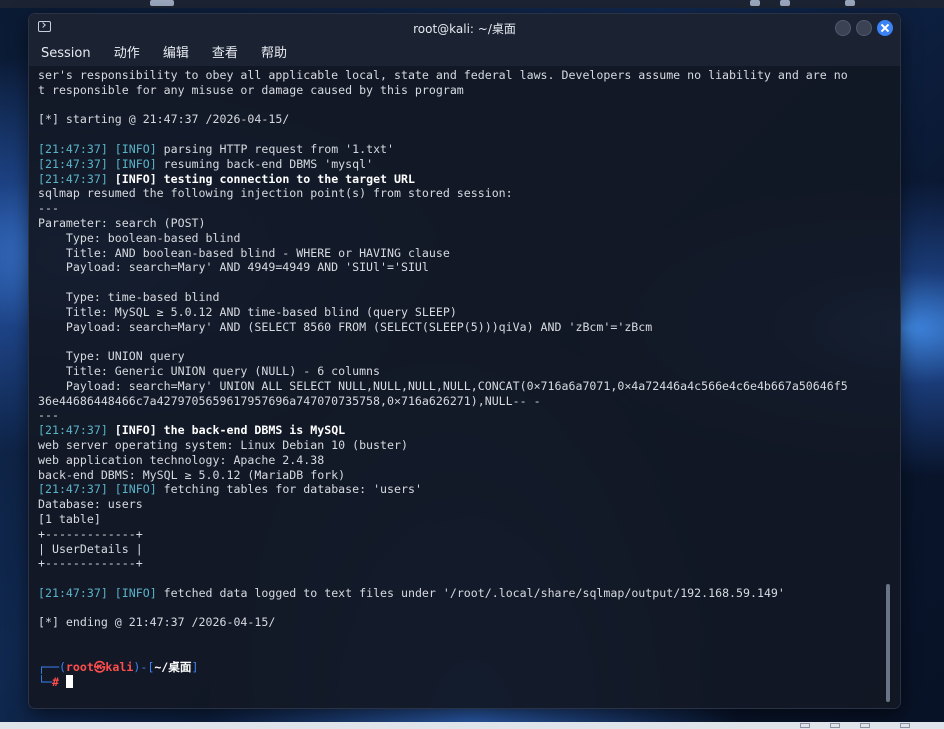 Image resolution: width=944 pixels, height=729 pixels. What do you see at coordinates (285, 178) in the screenshot?
I see `terminal-text: testing connection to the target URL` at bounding box center [285, 178].